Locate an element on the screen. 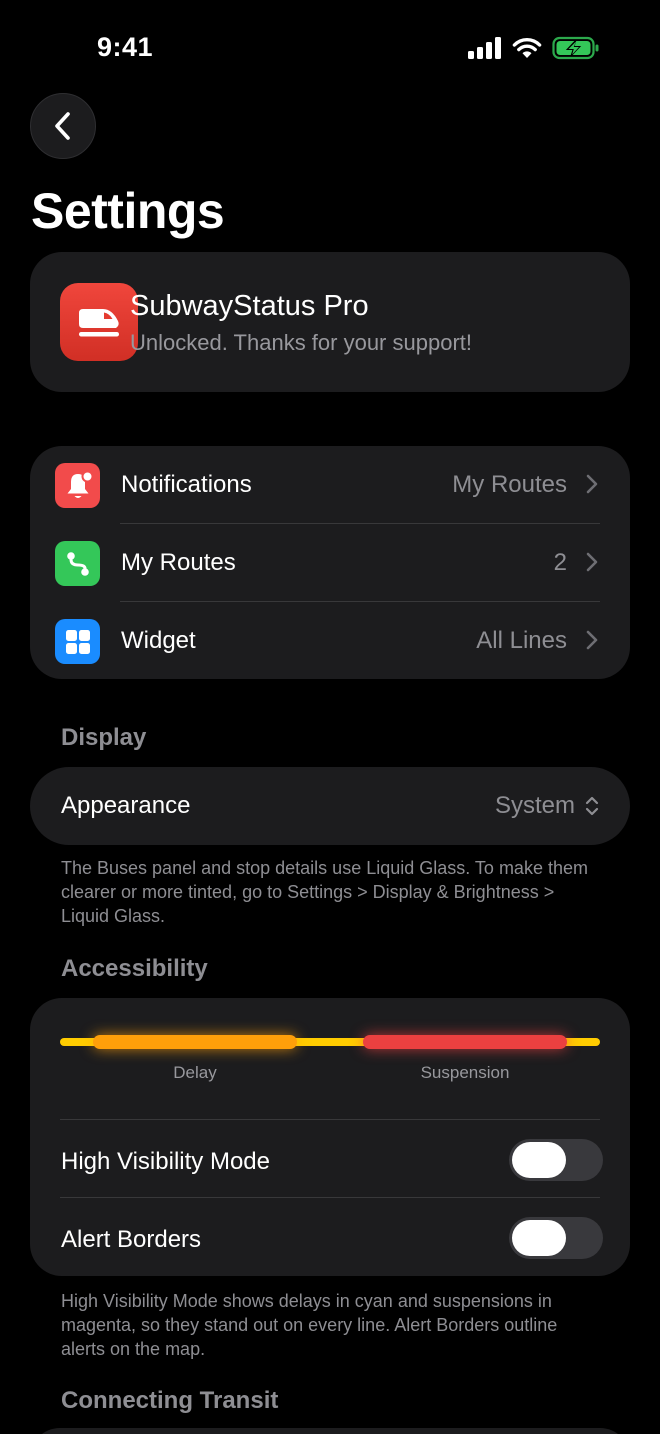  train-icon is located at coordinates (99, 322).